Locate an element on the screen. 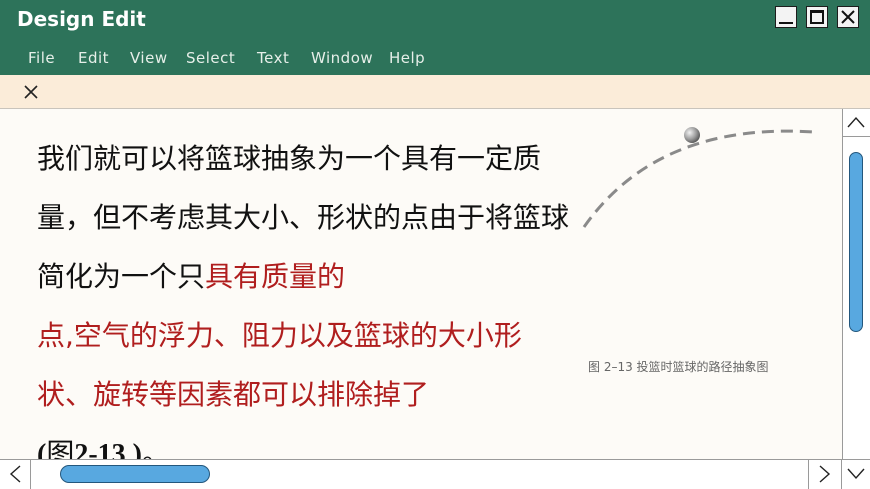  minimize-icon is located at coordinates (786, 23).